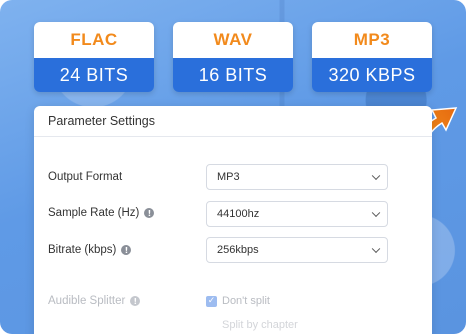 Image resolution: width=466 pixels, height=334 pixels. What do you see at coordinates (246, 301) in the screenshot?
I see `dont-split-label: Don't split` at bounding box center [246, 301].